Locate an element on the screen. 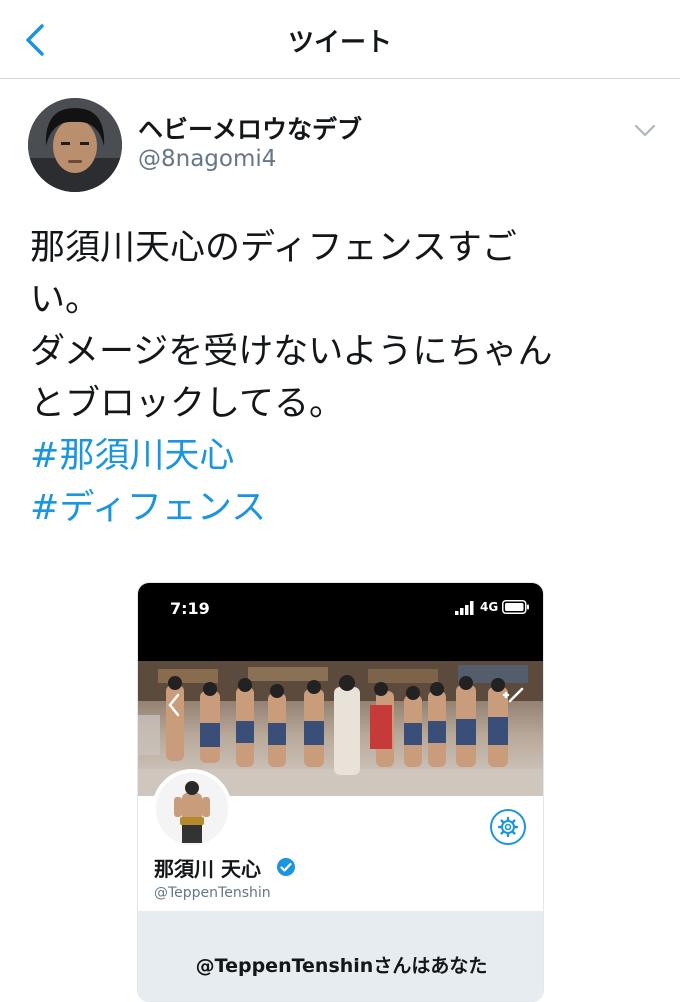 The width and height of the screenshot is (680, 1002). embedded-profile-avatar is located at coordinates (192, 809).